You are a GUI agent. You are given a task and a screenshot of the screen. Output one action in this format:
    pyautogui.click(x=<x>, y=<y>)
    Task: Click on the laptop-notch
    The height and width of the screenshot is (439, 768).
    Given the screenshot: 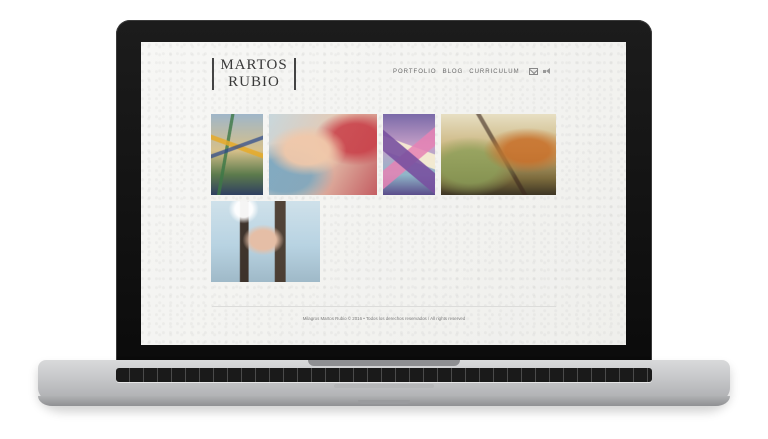 What is the action you would take?
    pyautogui.click(x=384, y=402)
    